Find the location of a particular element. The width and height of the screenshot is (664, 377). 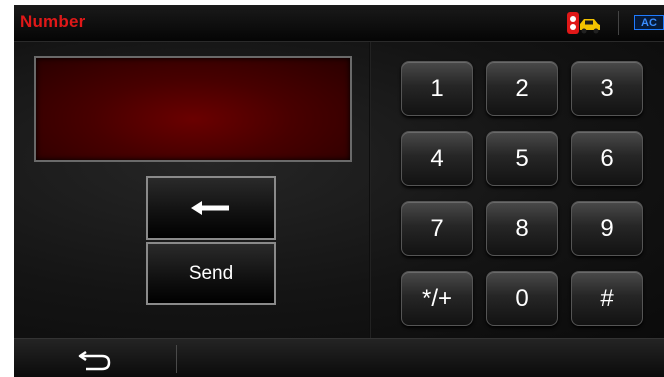

key-star-plus-label: */+ is located at coordinates (437, 298).